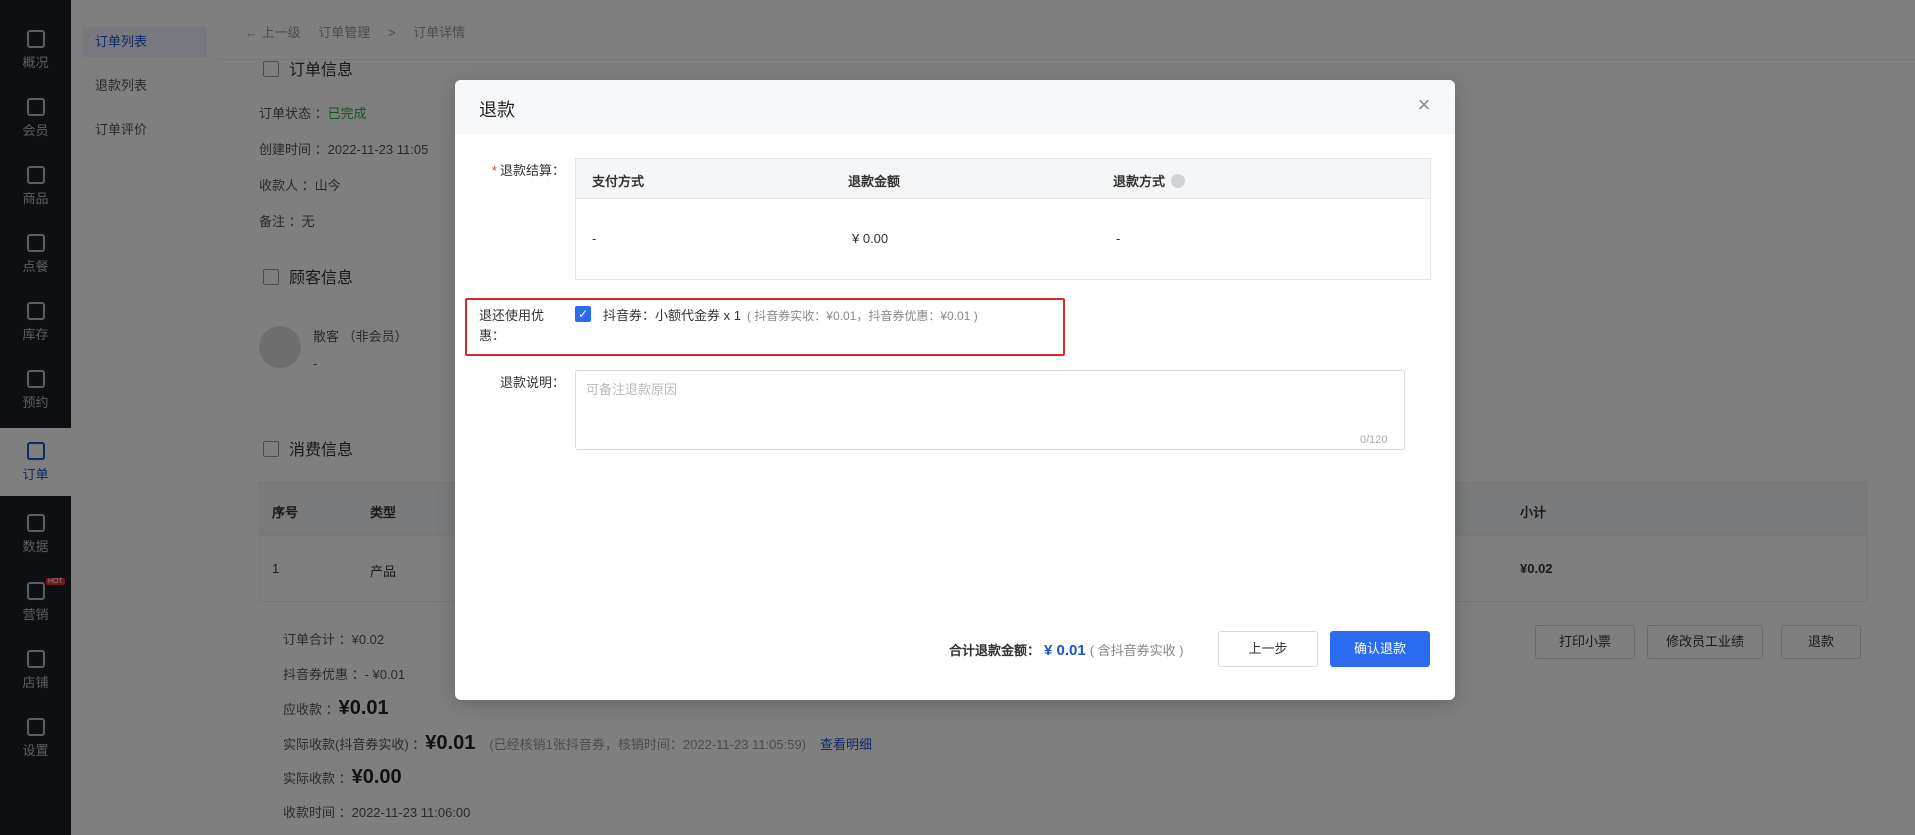 The image size is (1915, 835). Describe the element at coordinates (1149, 180) in the screenshot. I see `th-refund-way: 退款方式` at that location.